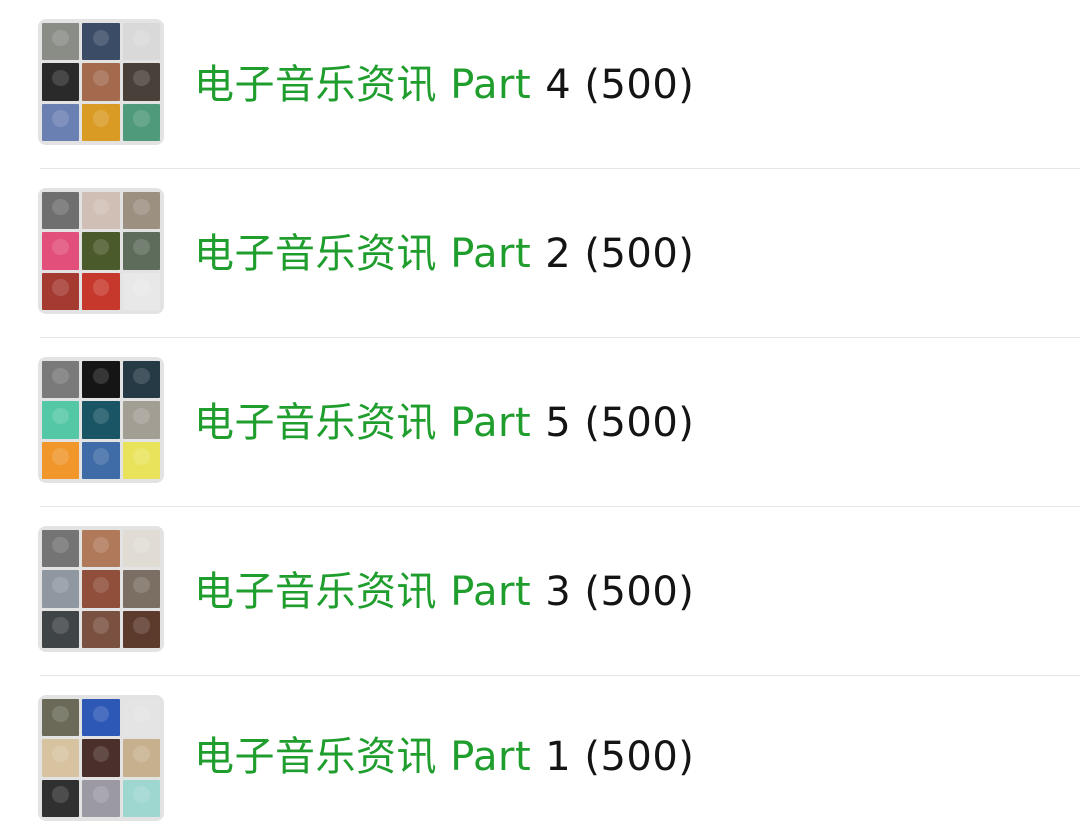  Describe the element at coordinates (620, 756) in the screenshot. I see `member-count: 1 (500)` at that location.